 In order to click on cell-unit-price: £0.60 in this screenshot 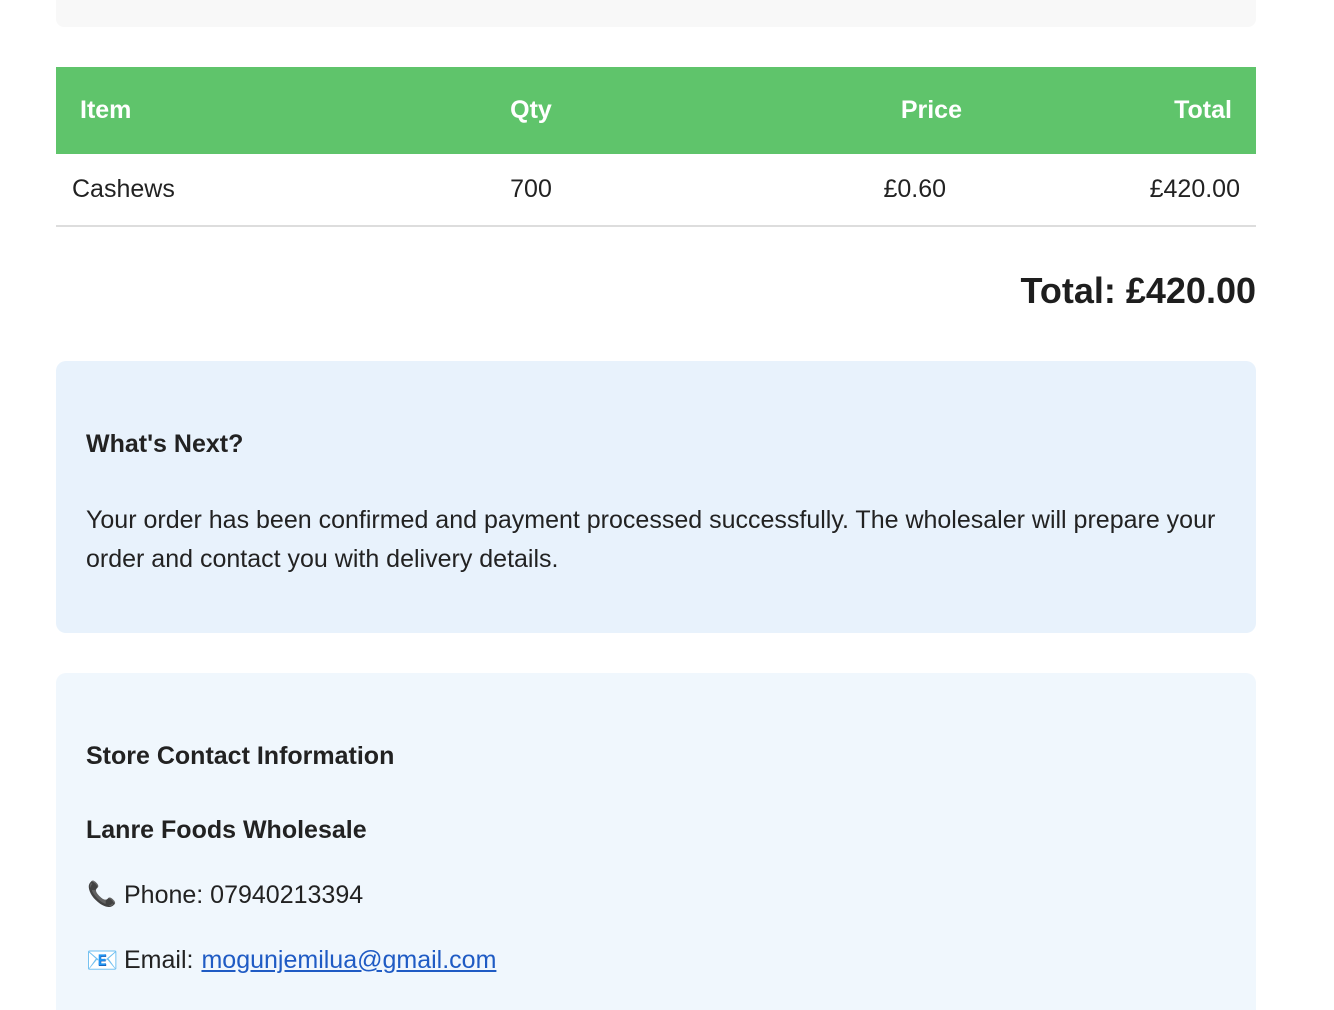, I will do `click(816, 190)`.